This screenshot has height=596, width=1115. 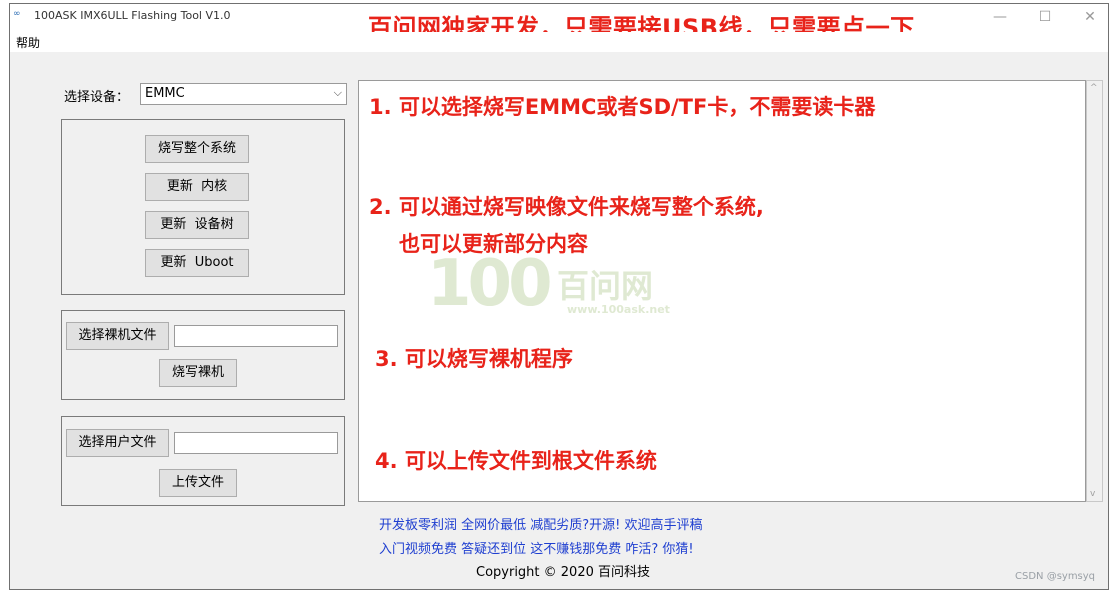 What do you see at coordinates (198, 483) in the screenshot?
I see `upload-file-button: 上传文件` at bounding box center [198, 483].